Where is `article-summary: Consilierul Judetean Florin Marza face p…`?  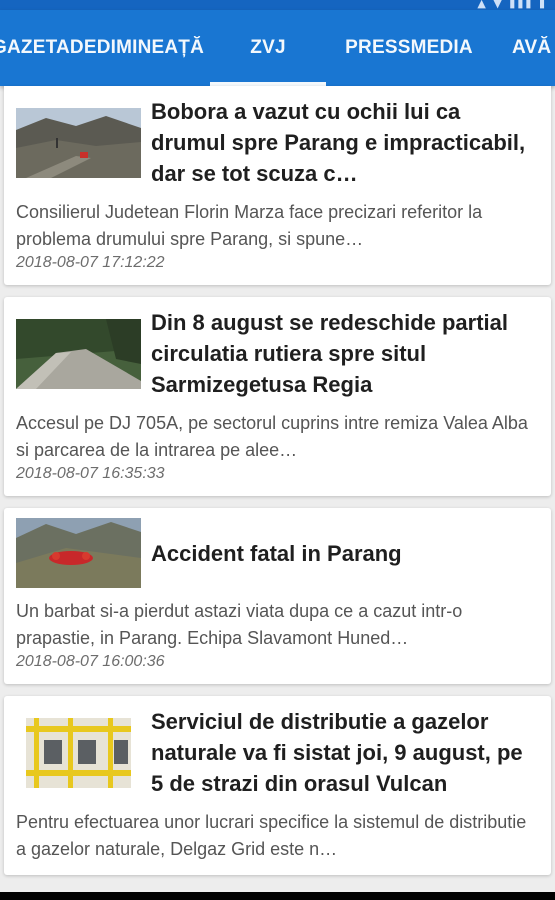 article-summary: Consilierul Judetean Florin Marza face p… is located at coordinates (249, 225).